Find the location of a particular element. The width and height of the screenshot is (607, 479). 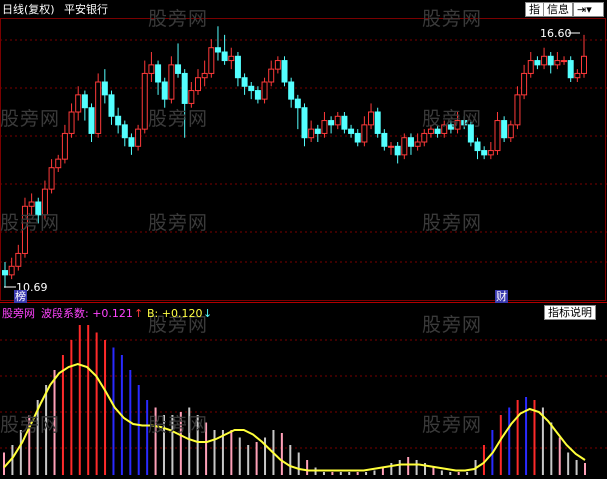

info-button: 信息 is located at coordinates (558, 9).